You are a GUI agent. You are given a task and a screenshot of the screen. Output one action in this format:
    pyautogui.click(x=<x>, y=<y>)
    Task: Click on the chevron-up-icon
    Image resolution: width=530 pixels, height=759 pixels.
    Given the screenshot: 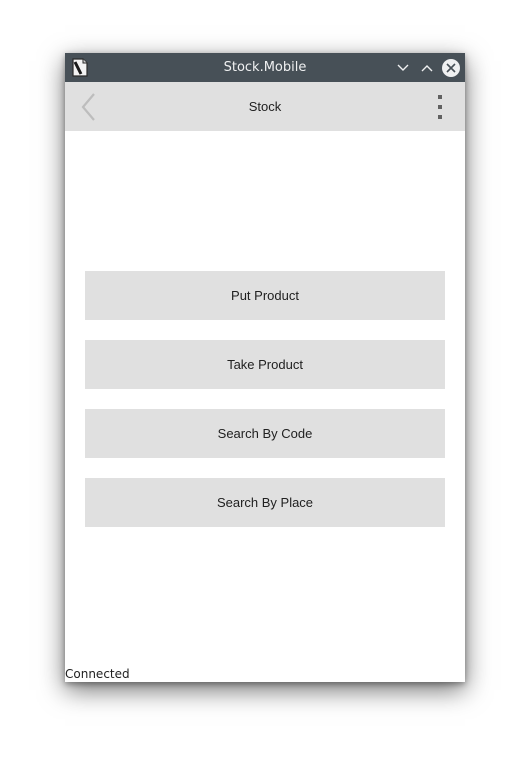 What is the action you would take?
    pyautogui.click(x=427, y=68)
    